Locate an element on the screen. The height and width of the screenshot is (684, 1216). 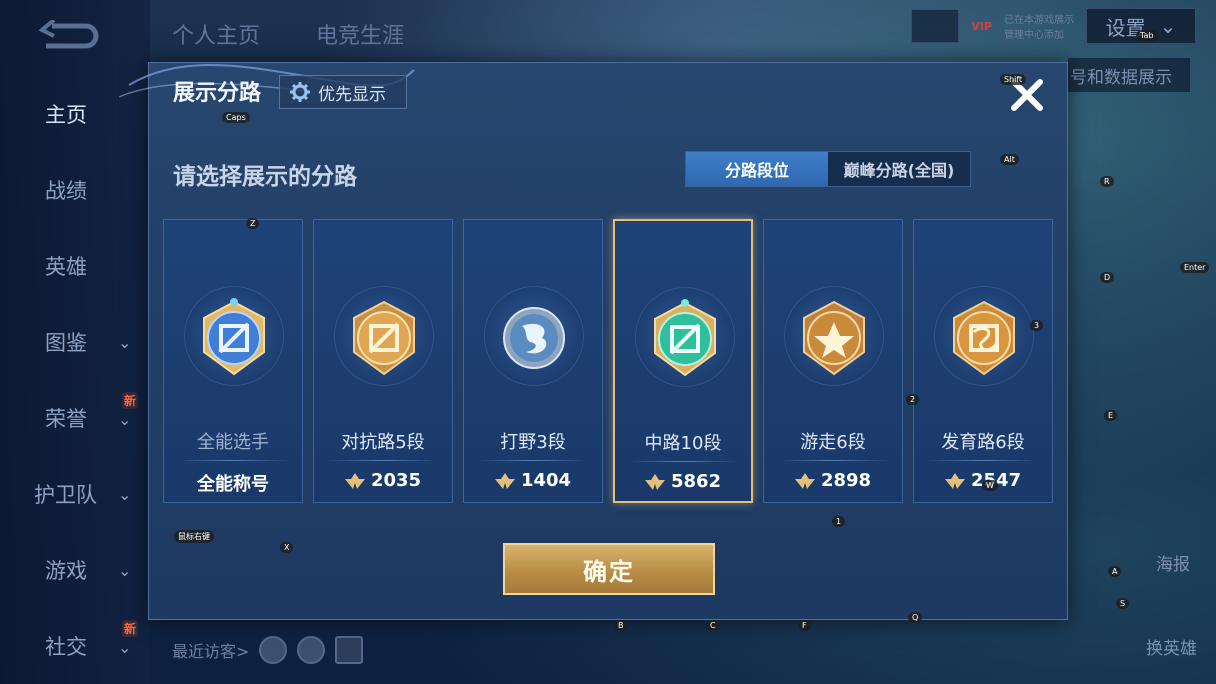
key-hint: C is located at coordinates (713, 625).